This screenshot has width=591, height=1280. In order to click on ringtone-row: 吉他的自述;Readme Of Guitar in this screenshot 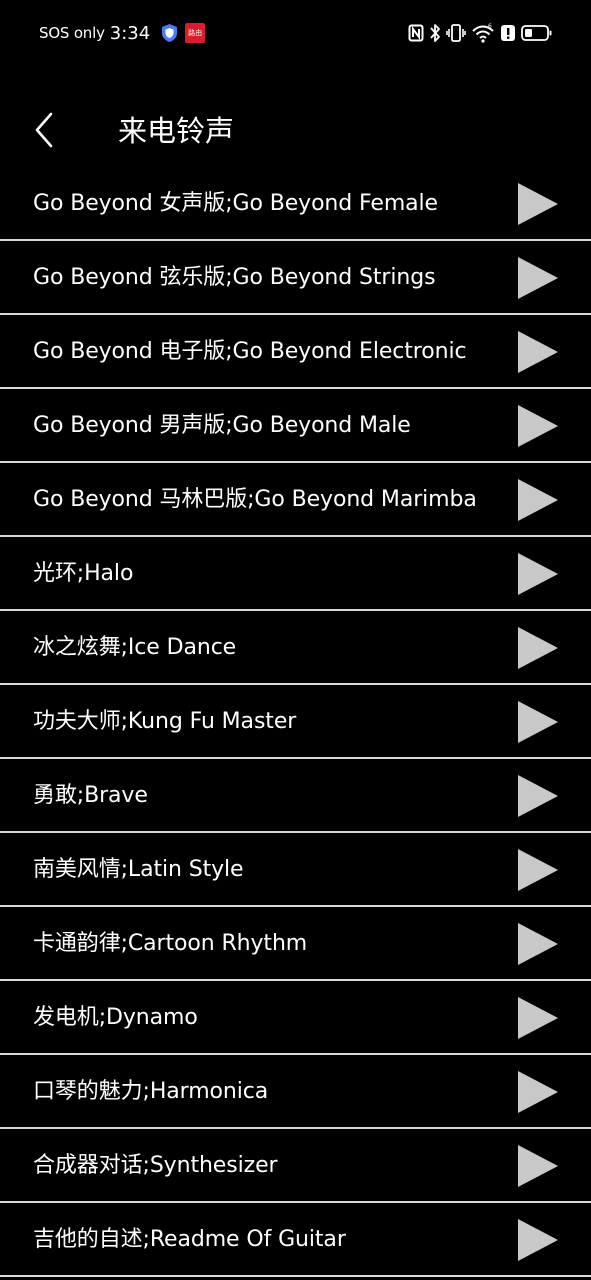, I will do `click(295, 1240)`.